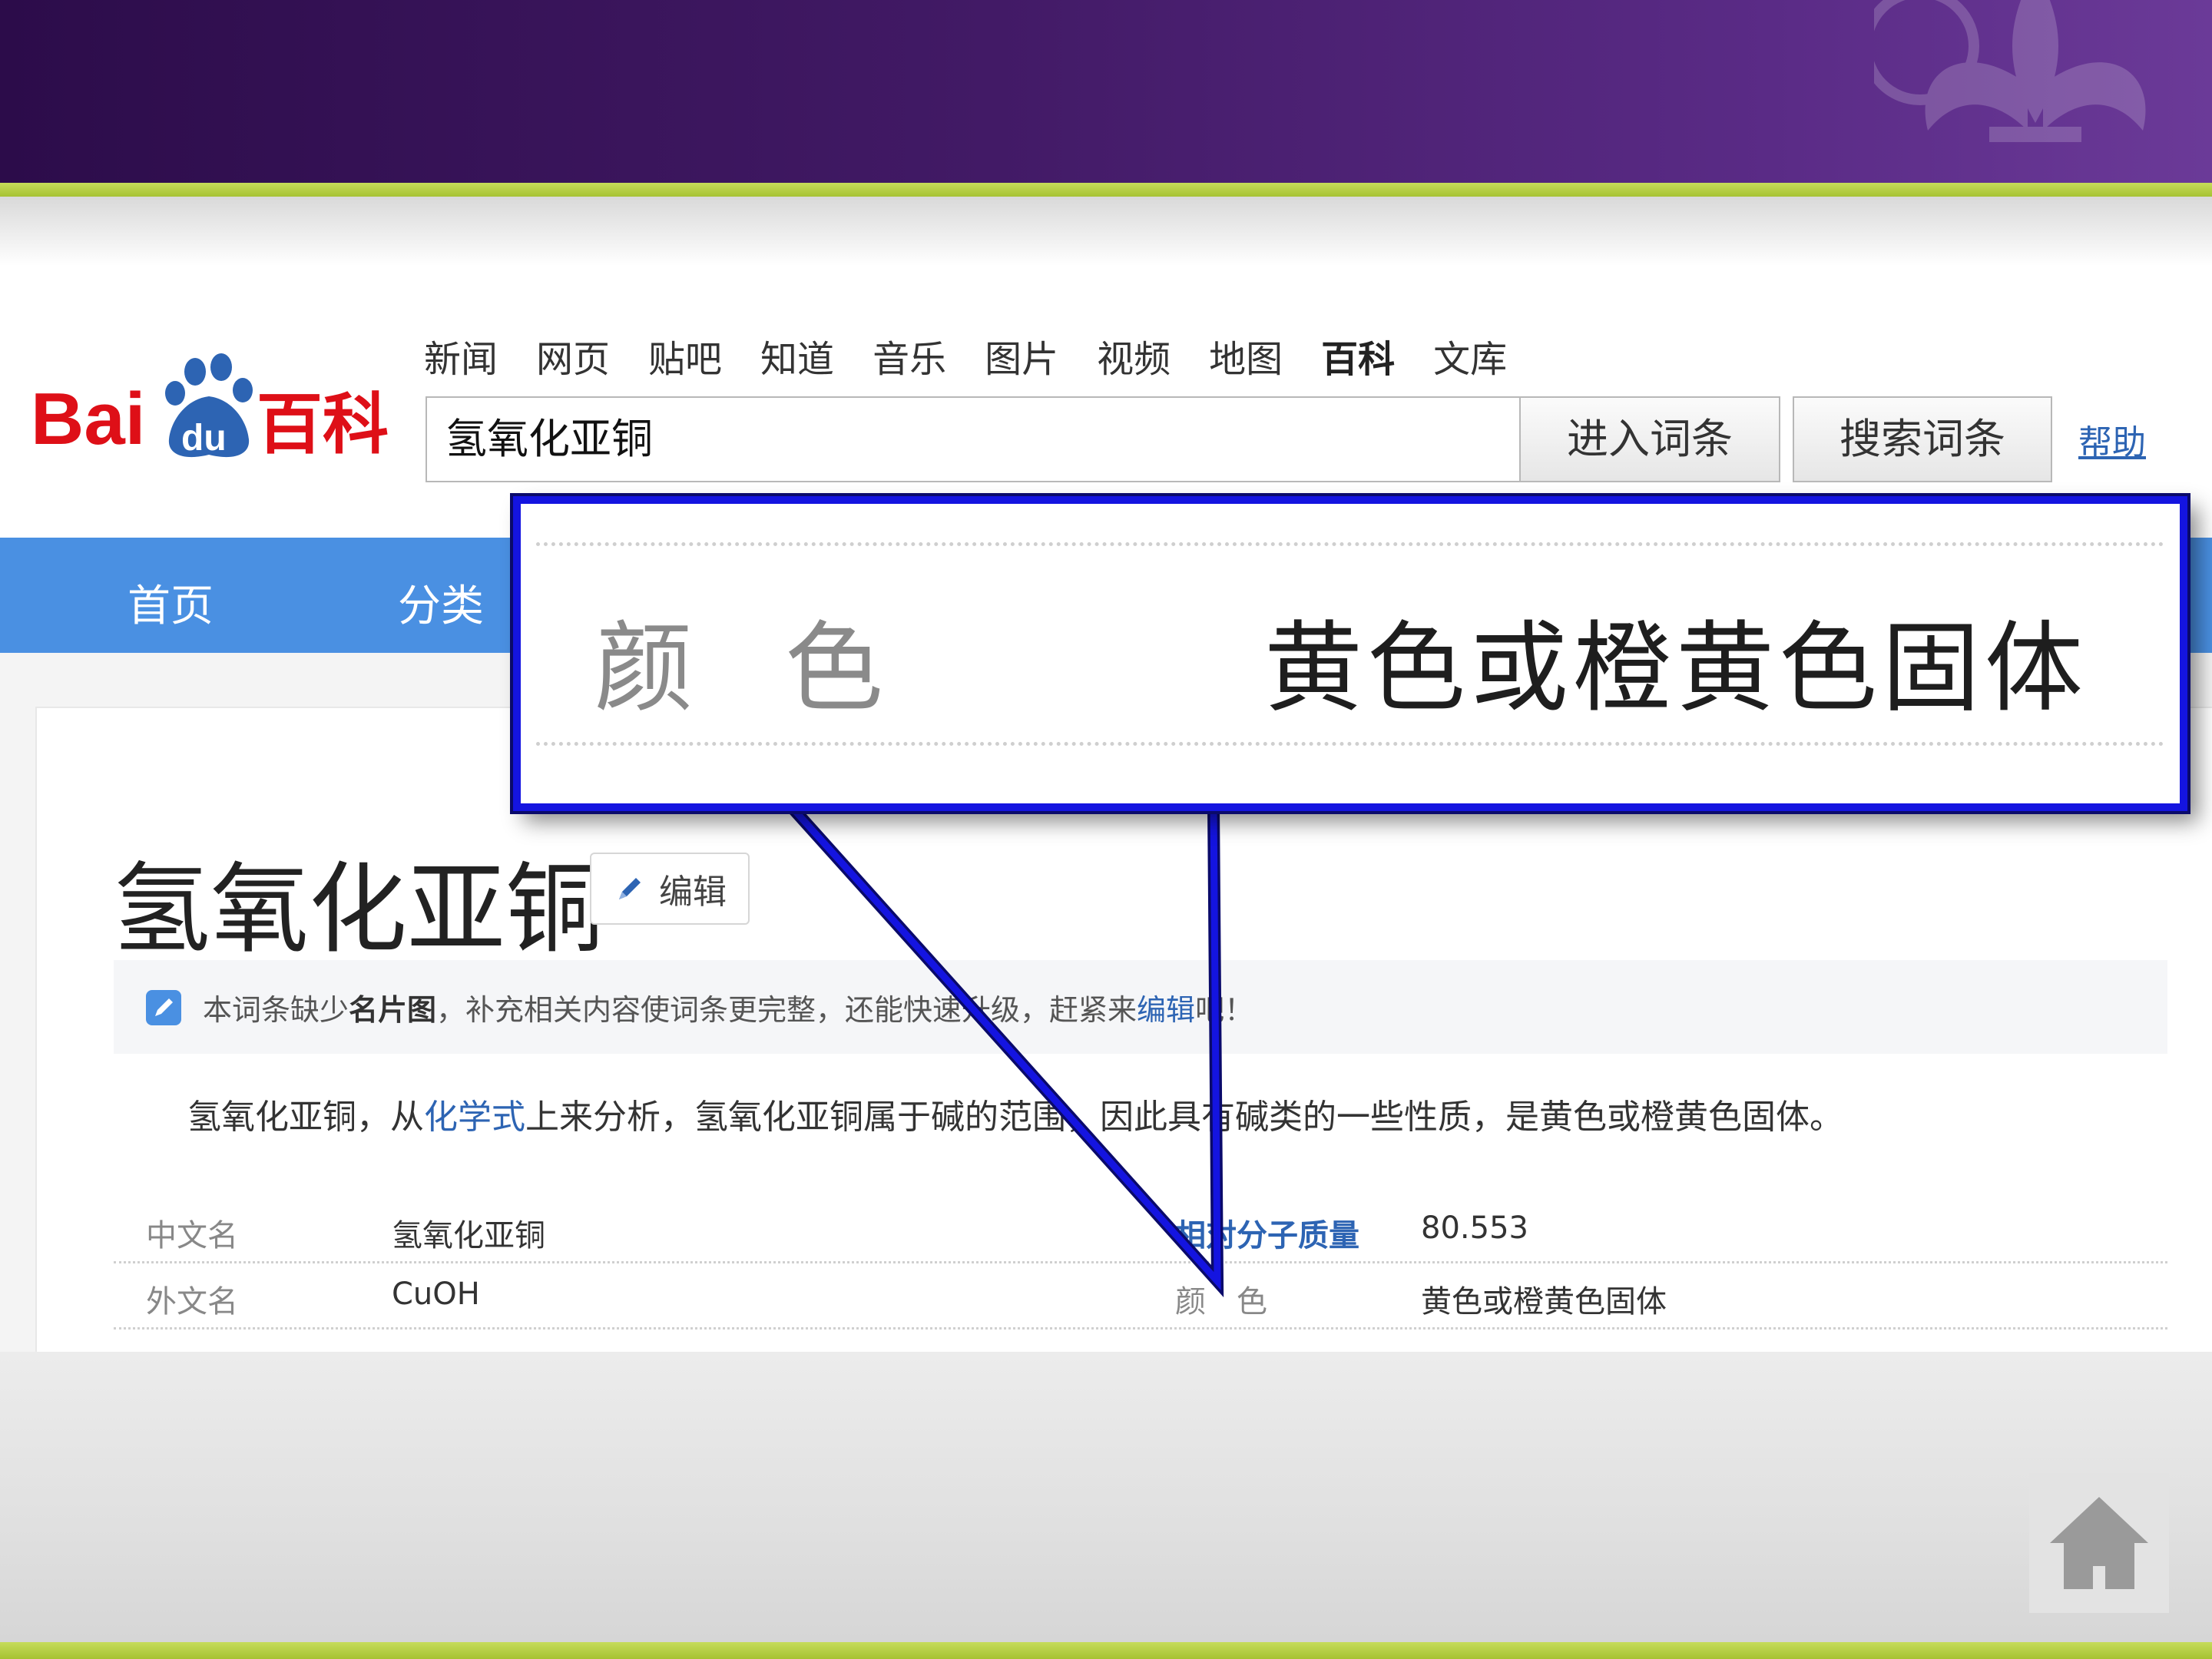  I want to click on infobox-value: 80.553, so click(1474, 1228).